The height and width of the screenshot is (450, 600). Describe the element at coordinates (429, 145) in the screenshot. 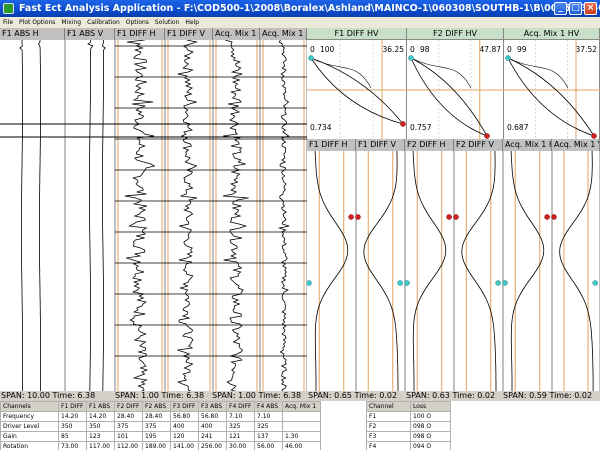

I see `vstrip-header-f2-diff-h: F2 DIFF H` at that location.